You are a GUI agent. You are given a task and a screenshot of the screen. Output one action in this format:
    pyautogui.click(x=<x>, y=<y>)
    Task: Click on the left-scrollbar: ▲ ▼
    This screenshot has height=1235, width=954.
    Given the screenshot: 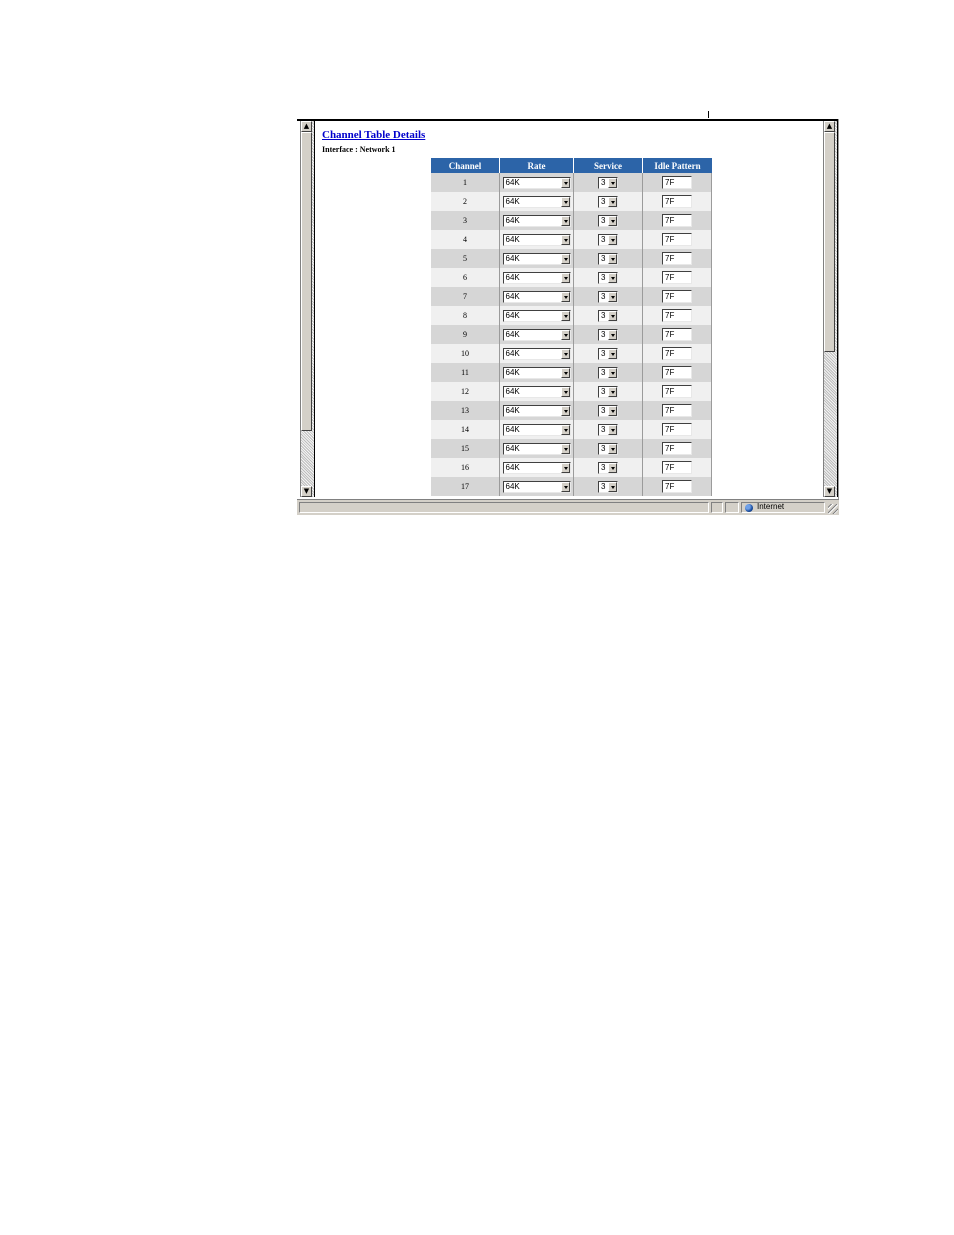 What is the action you would take?
    pyautogui.click(x=307, y=309)
    